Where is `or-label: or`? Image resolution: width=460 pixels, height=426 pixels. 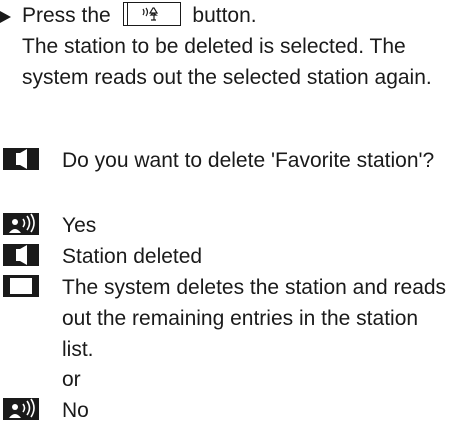
or-label: or is located at coordinates (71, 379).